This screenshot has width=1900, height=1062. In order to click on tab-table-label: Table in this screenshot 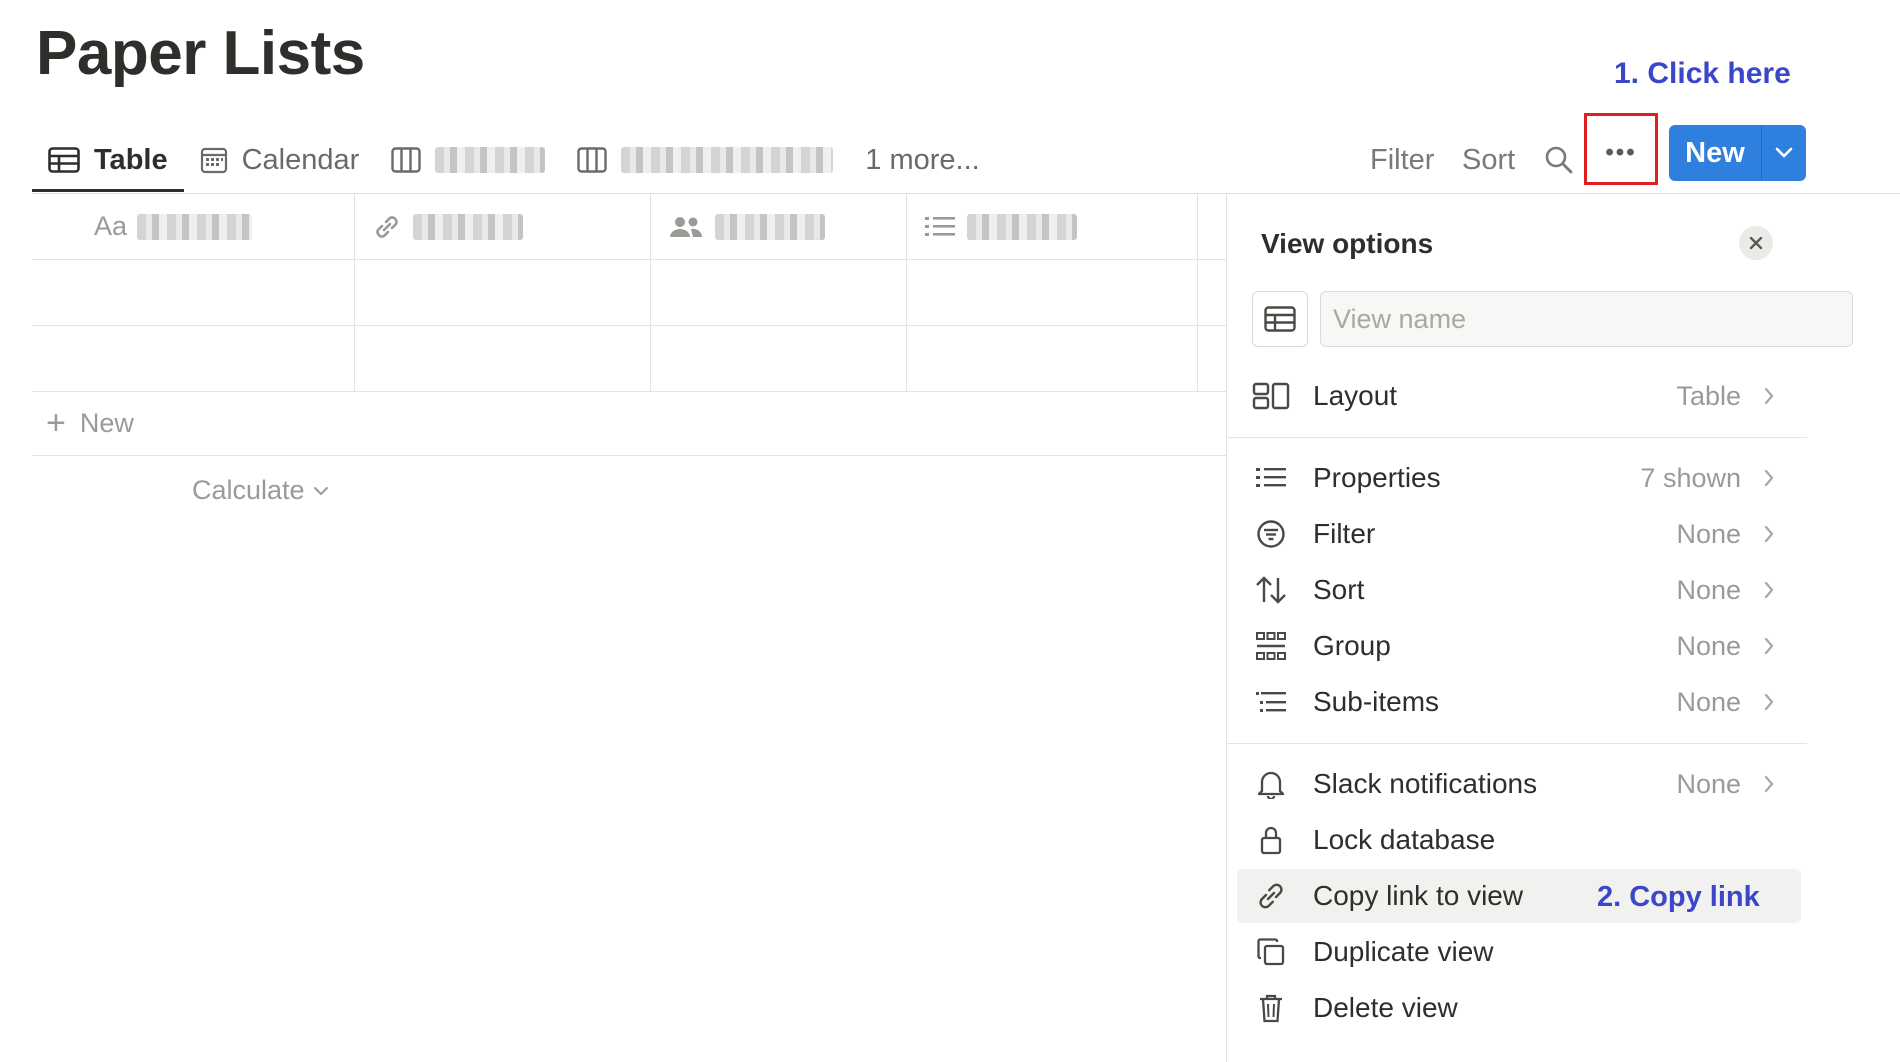, I will do `click(131, 159)`.